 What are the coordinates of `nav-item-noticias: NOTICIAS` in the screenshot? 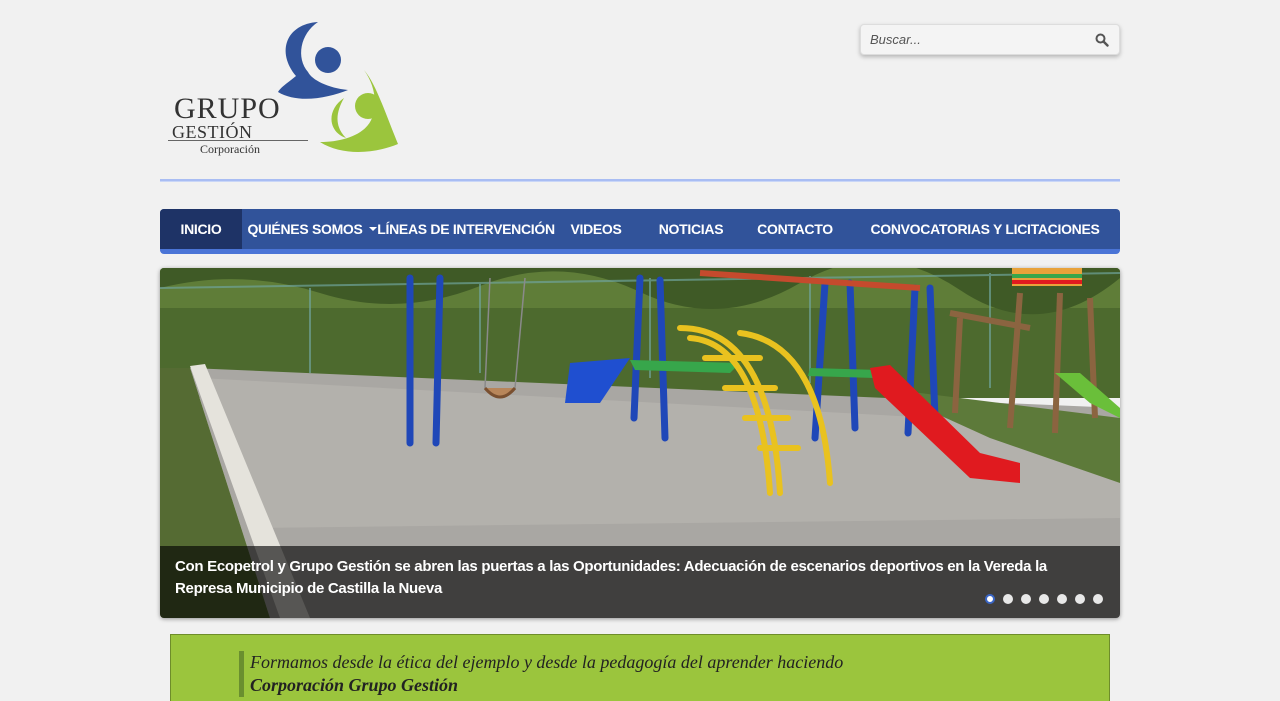 It's located at (691, 229).